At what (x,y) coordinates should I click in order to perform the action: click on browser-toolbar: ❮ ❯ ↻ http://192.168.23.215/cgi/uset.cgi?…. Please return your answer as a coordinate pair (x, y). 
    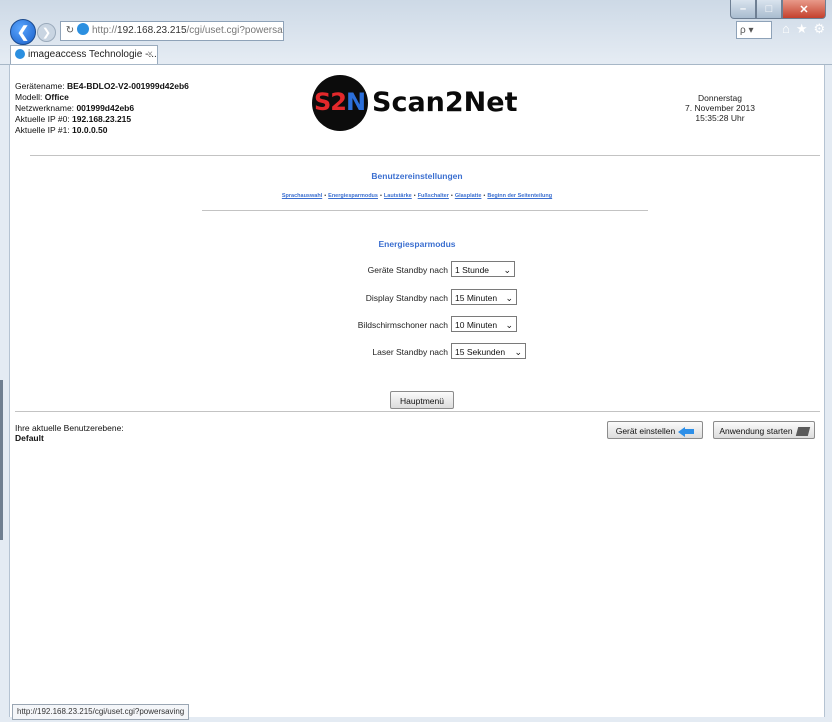
    Looking at the image, I should click on (416, 31).